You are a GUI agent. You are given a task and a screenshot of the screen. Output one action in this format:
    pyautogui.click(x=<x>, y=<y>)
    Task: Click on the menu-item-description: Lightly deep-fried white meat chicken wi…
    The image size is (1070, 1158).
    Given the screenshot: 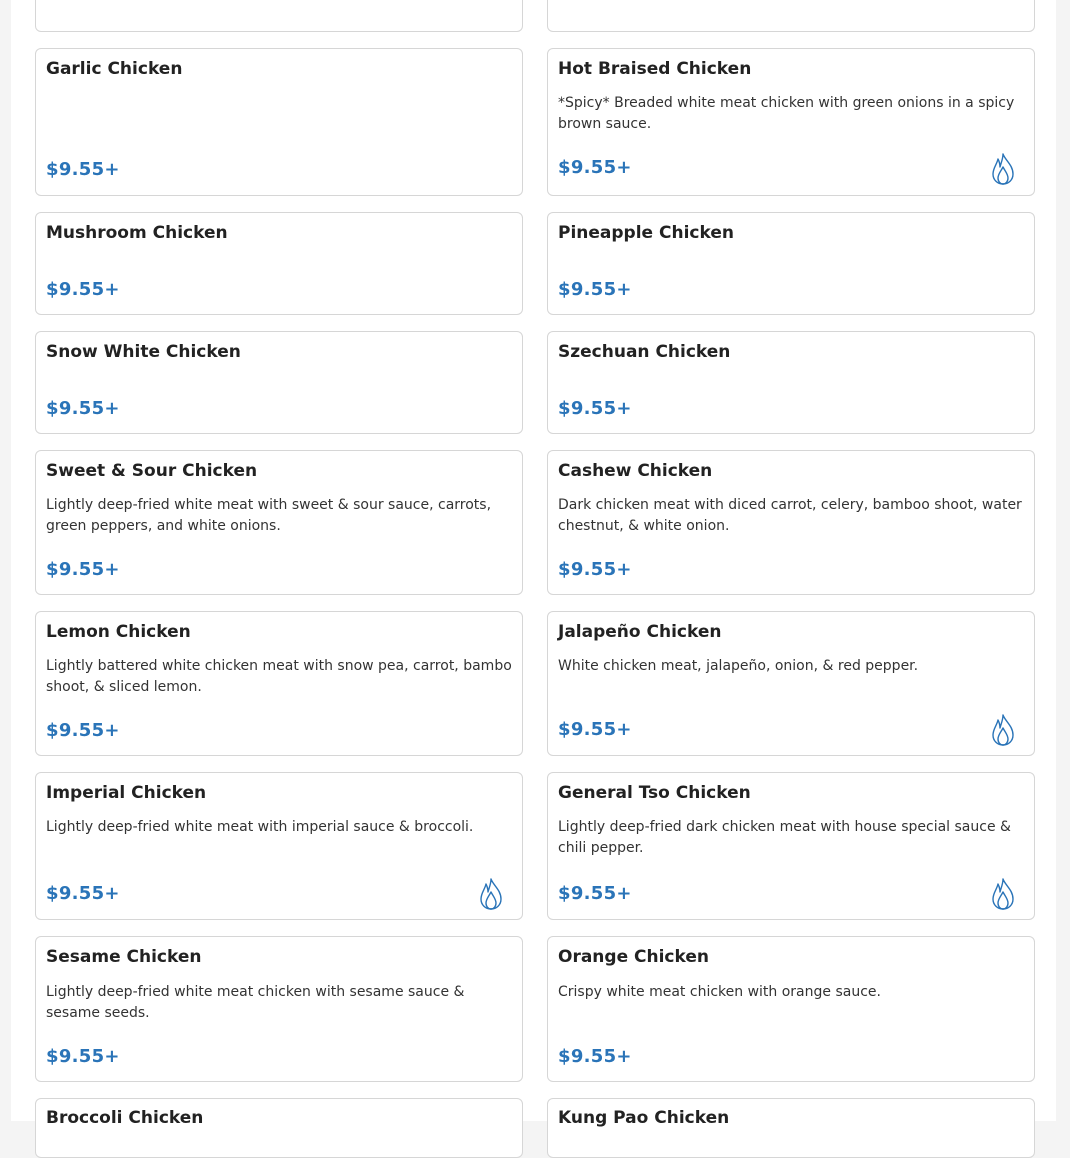 What is the action you would take?
    pyautogui.click(x=255, y=1002)
    